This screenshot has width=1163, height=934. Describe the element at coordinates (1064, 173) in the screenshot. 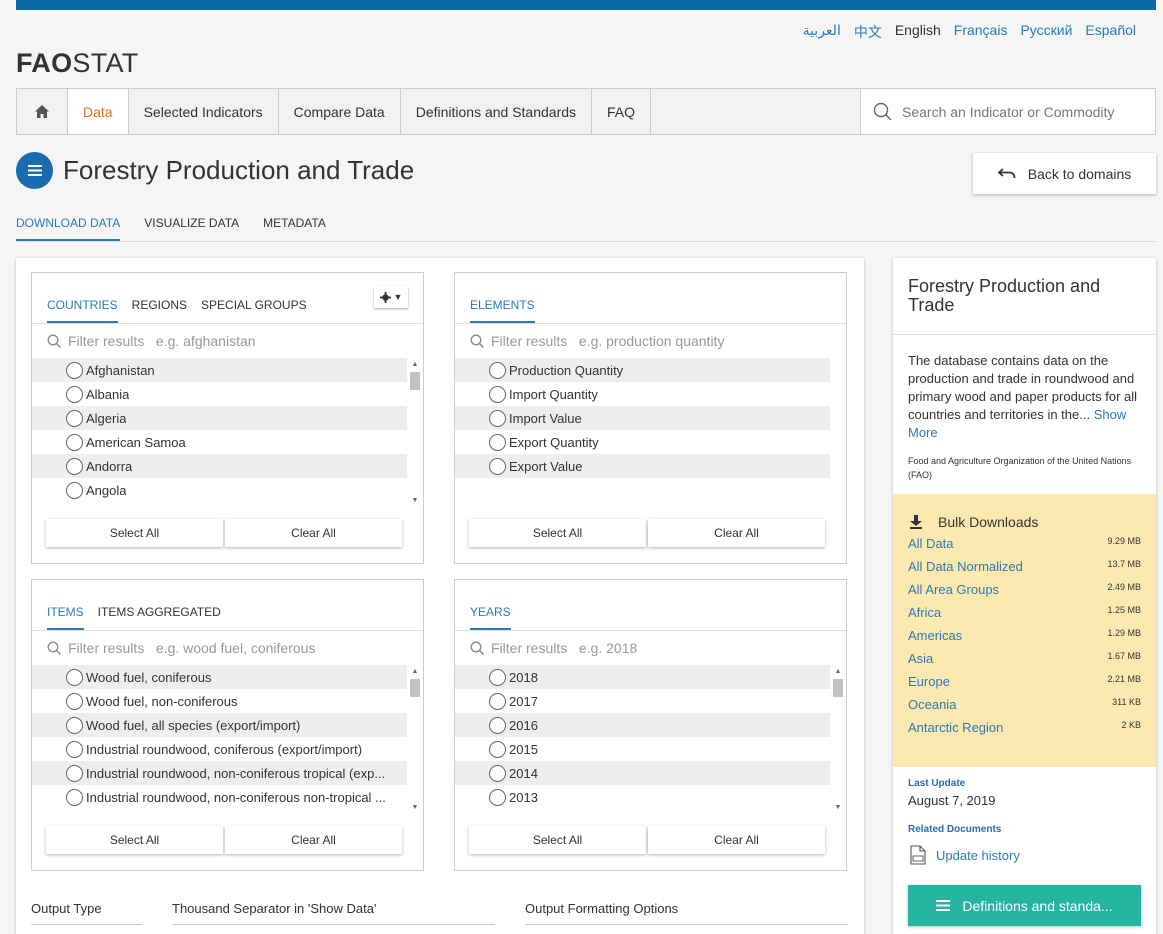

I see `back-to-domains-button: Back to domains` at that location.